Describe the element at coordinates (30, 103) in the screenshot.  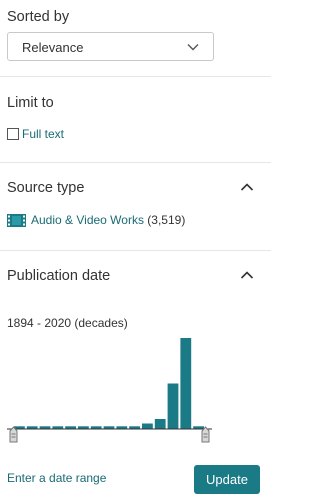
I see `limit-to-heading: Limit to` at that location.